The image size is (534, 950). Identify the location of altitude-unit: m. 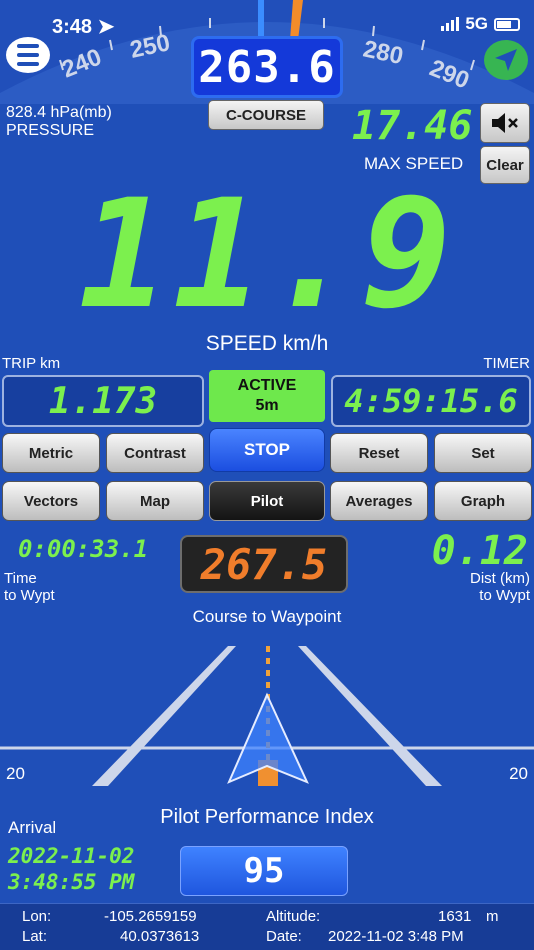
(492, 916).